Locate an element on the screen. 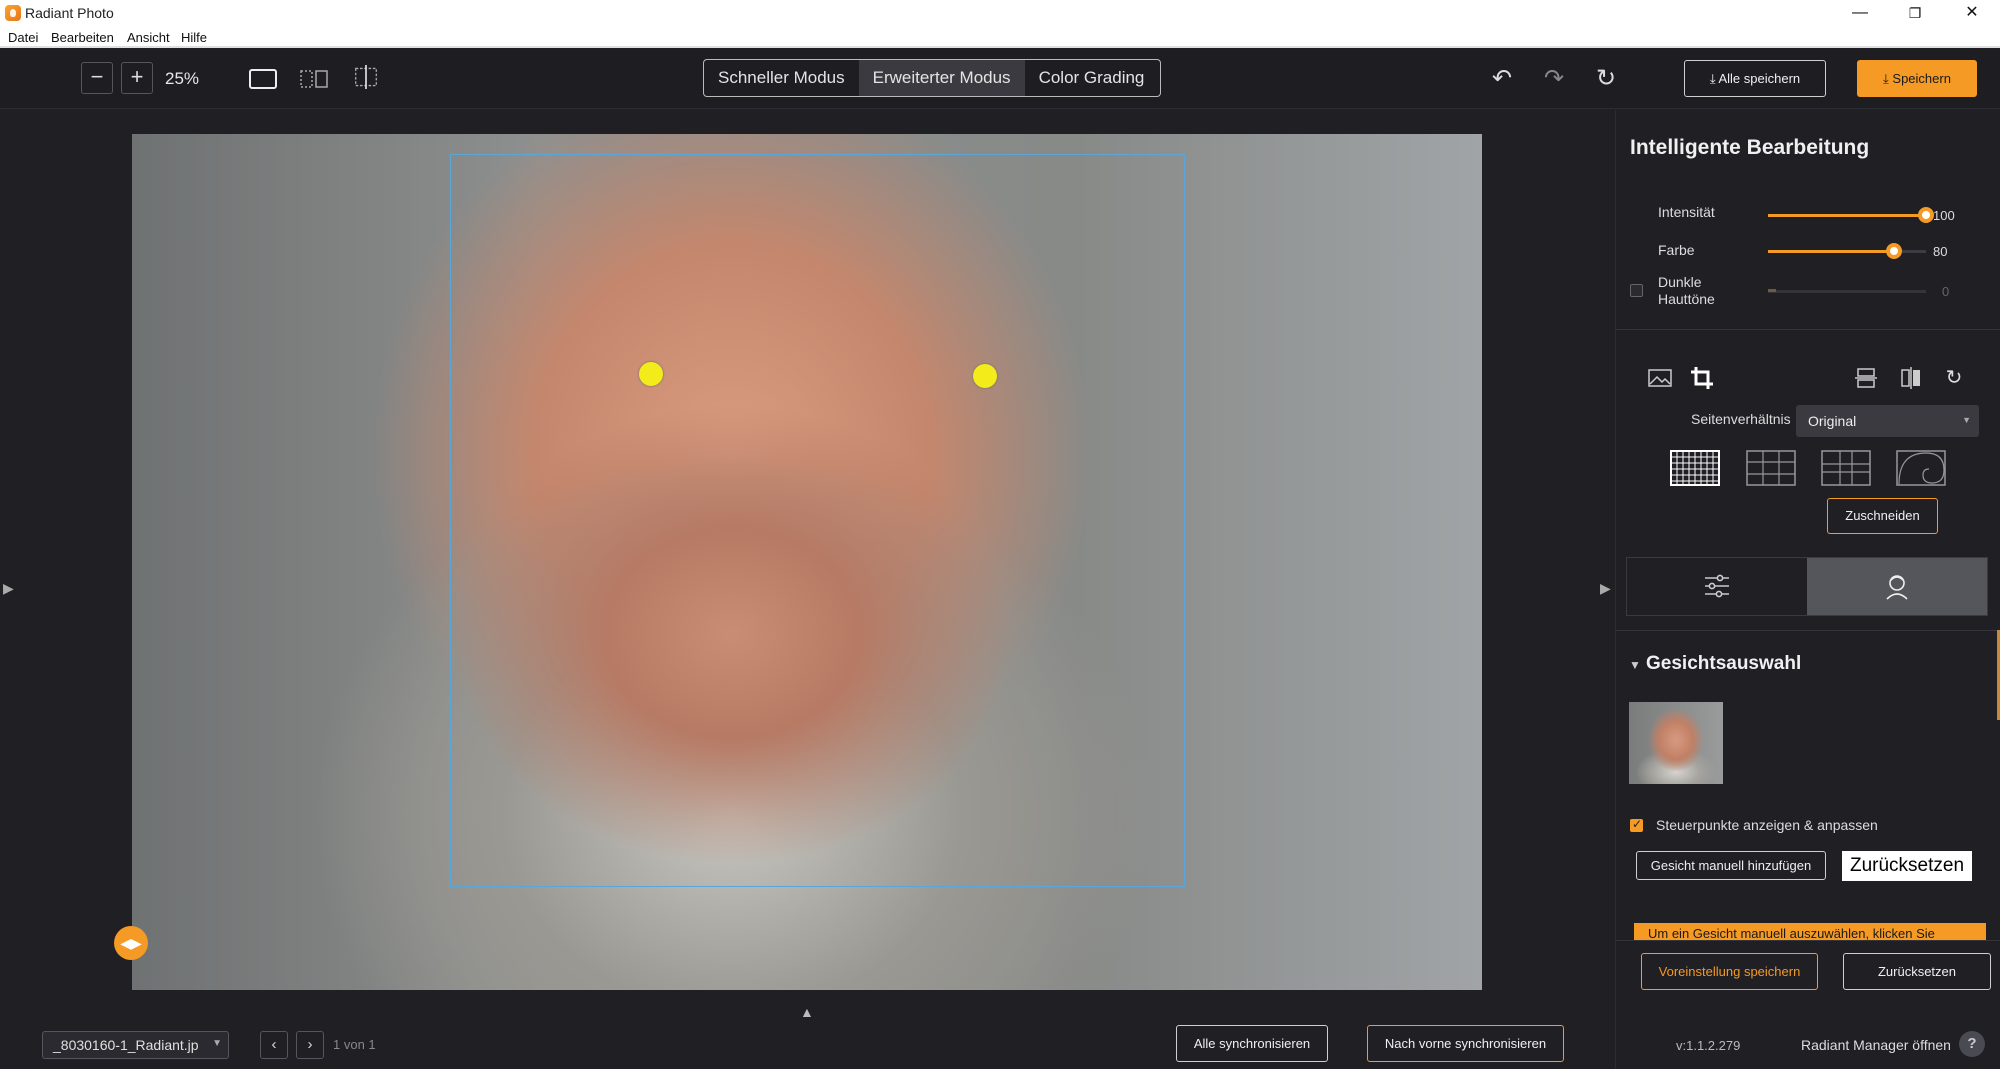  eye-control-point-left is located at coordinates (651, 374).